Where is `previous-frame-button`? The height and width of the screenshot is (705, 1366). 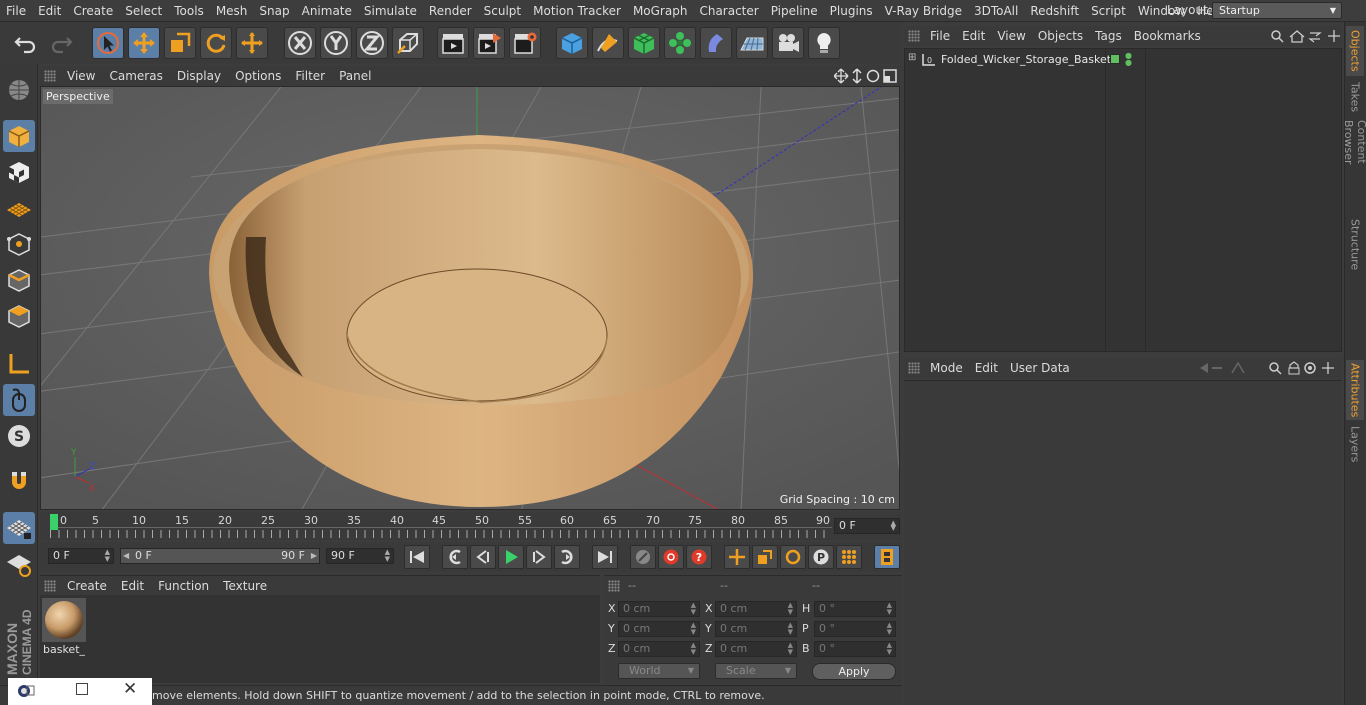 previous-frame-button is located at coordinates (483, 557).